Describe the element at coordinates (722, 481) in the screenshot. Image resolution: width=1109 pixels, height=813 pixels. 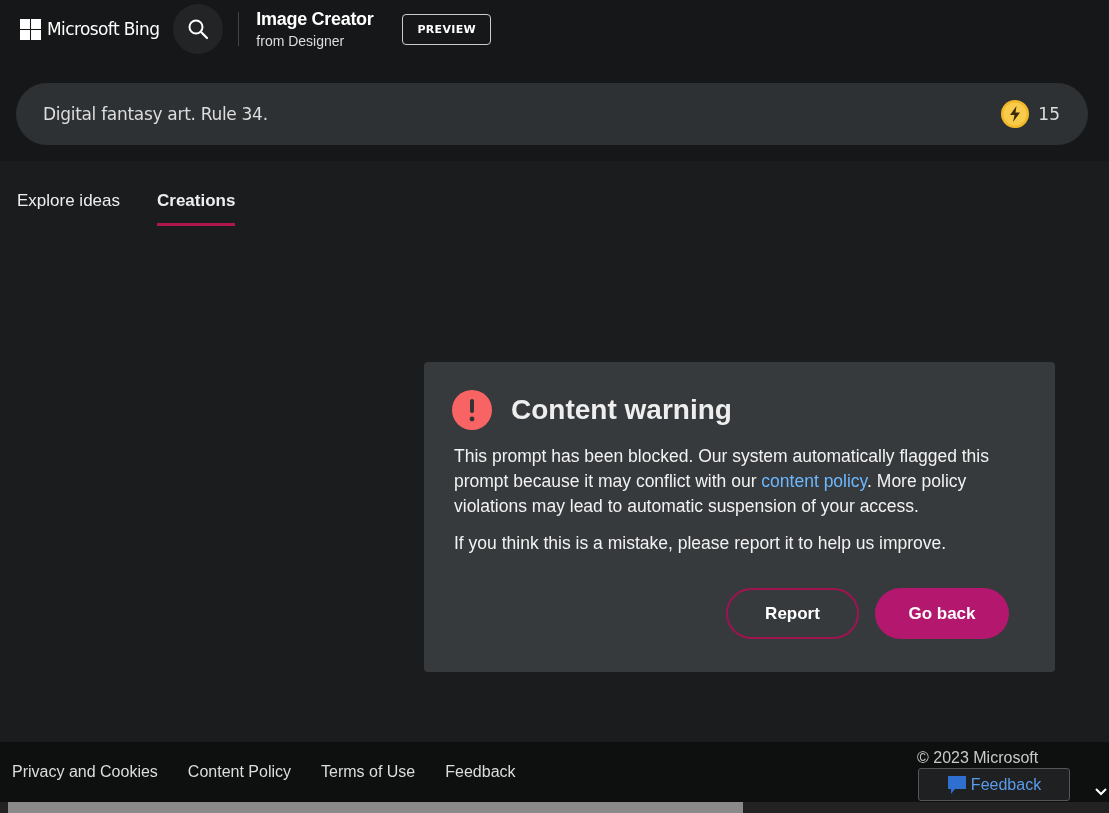
I see `dialog-message: This prompt has been blocked. Our system automatically flagged this prompt because it may conflict with our content policy. More policy violations may lead to automatic suspension of your access.` at that location.